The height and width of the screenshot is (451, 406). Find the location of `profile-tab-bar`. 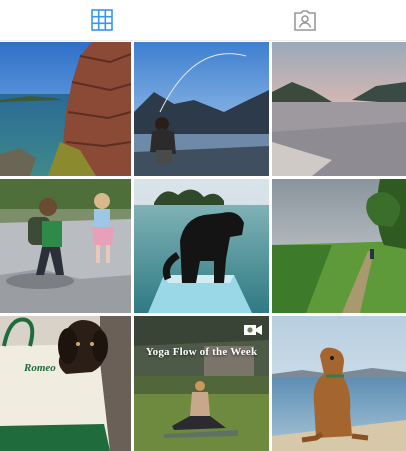

profile-tab-bar is located at coordinates (203, 20).